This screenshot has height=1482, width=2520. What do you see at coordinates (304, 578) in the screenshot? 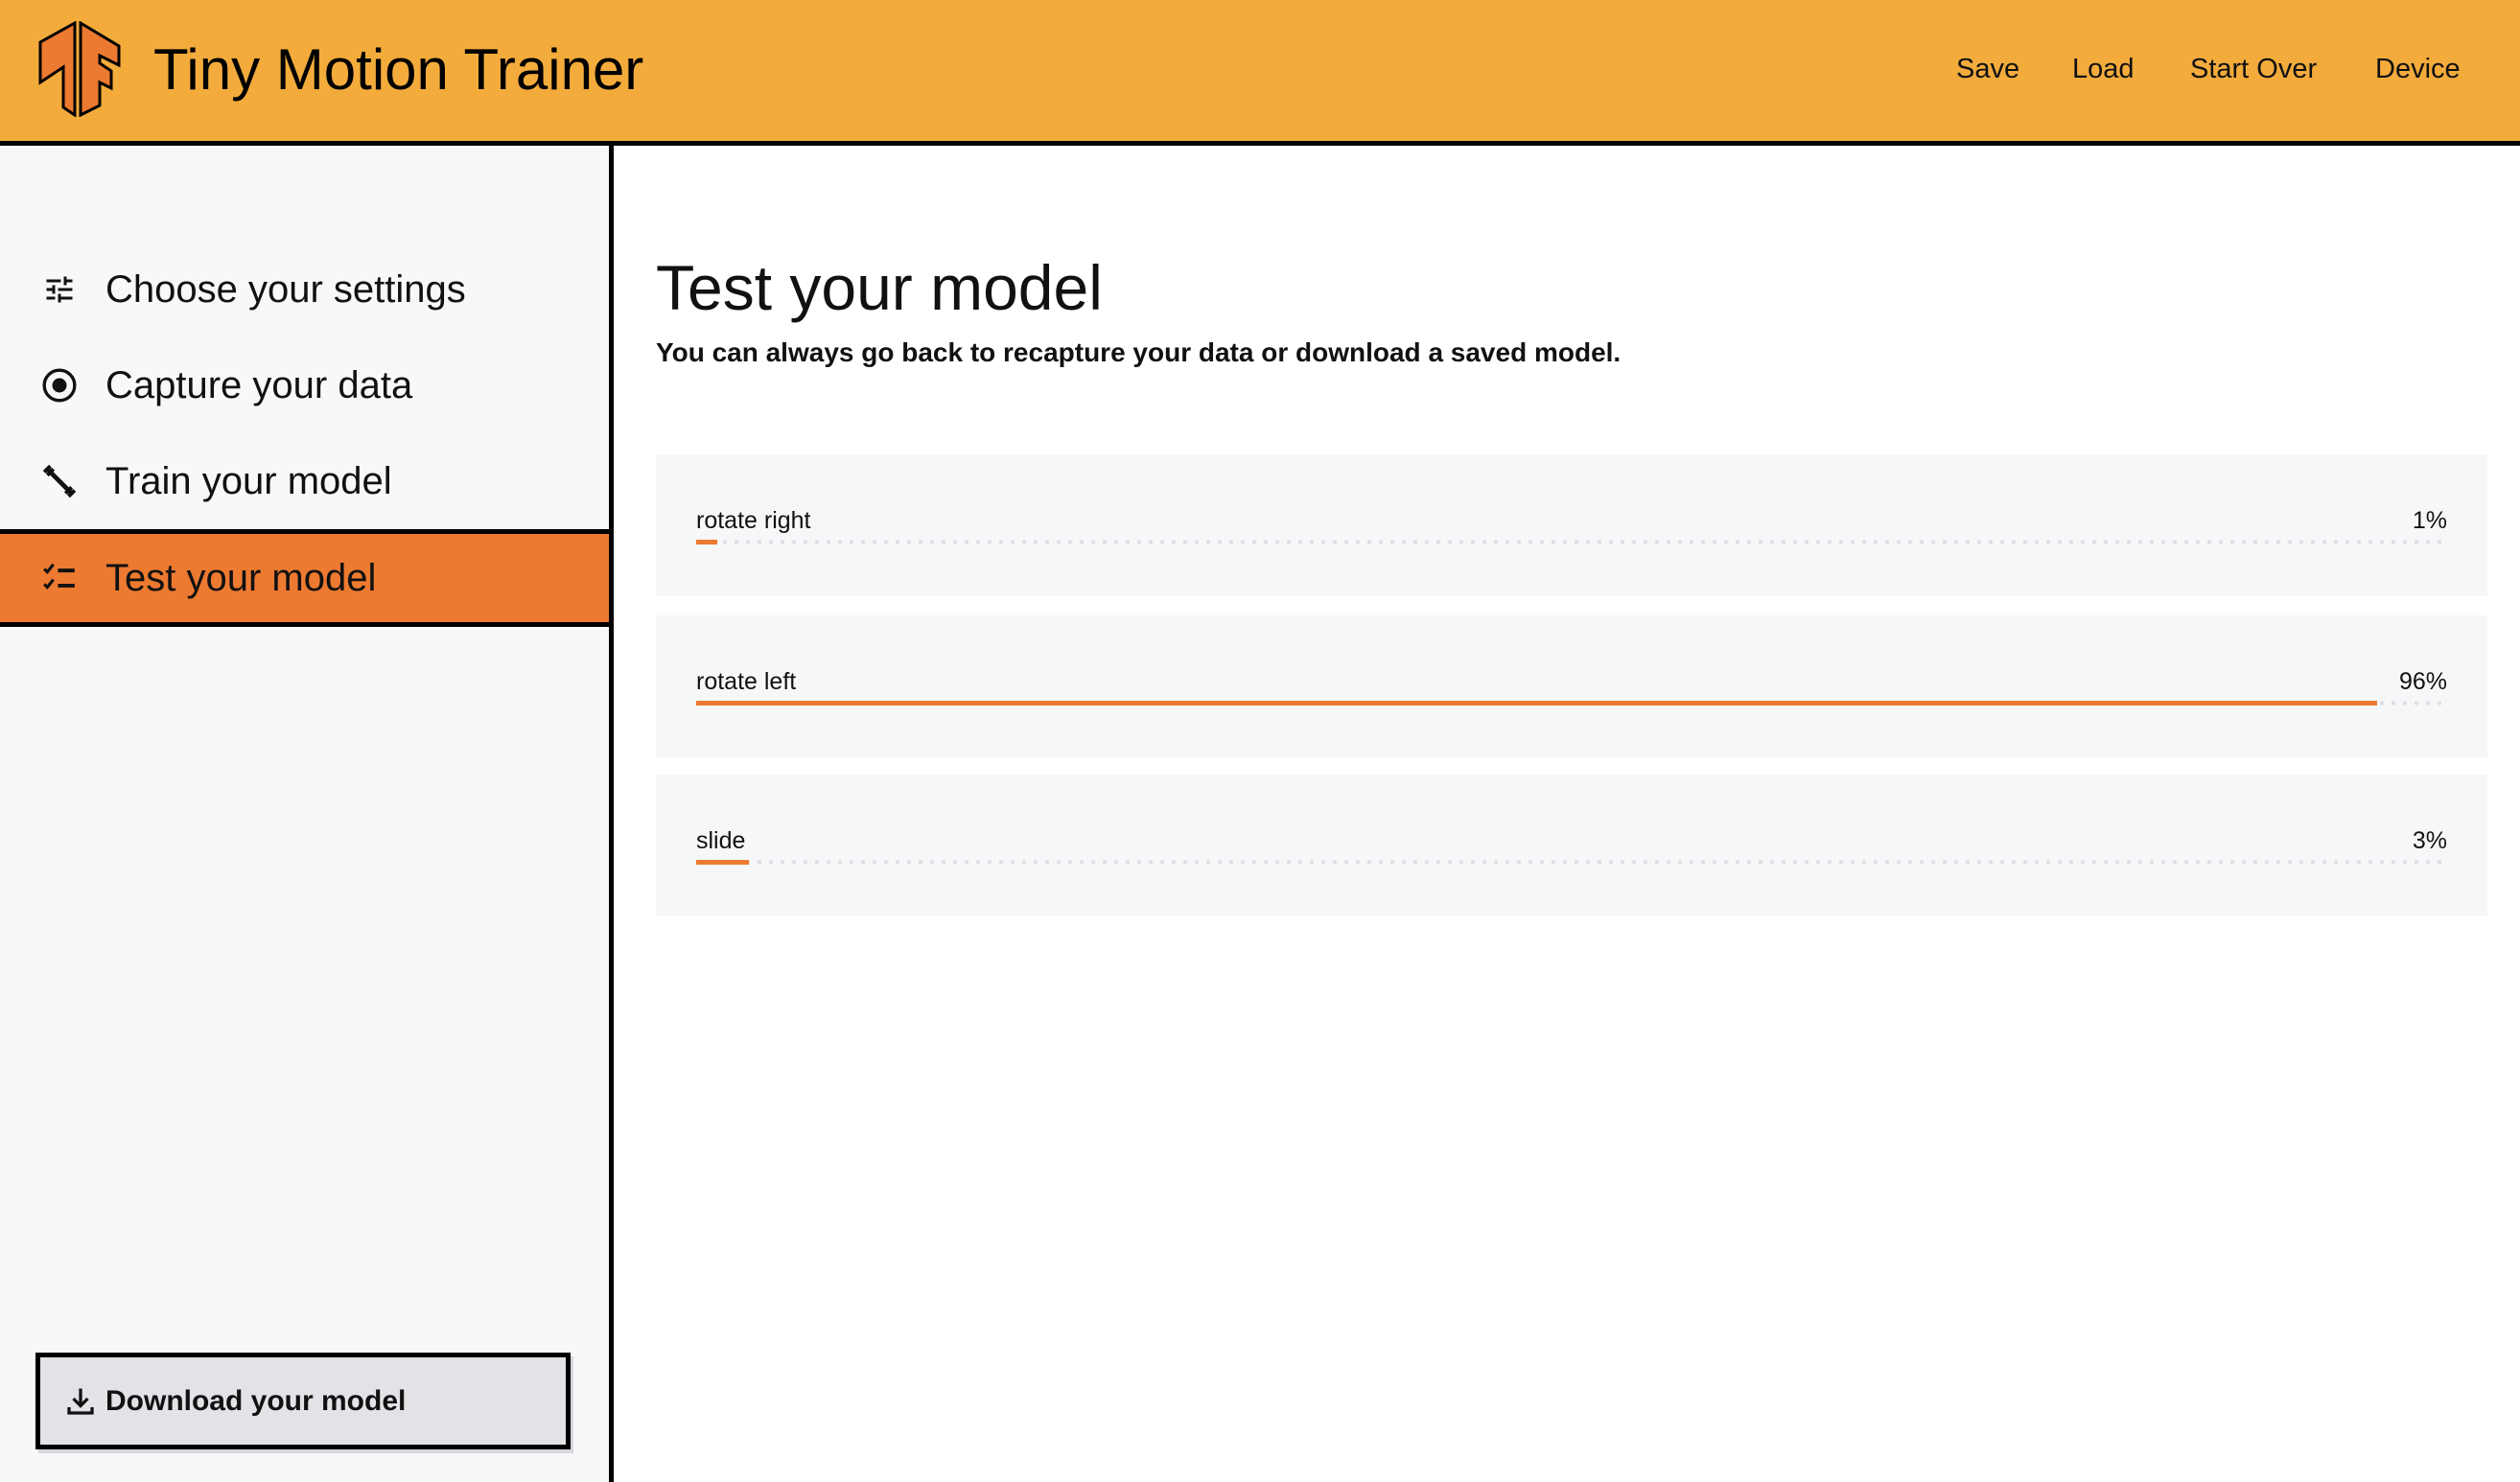
I see `sidebar-item-test-model: Test your model` at bounding box center [304, 578].